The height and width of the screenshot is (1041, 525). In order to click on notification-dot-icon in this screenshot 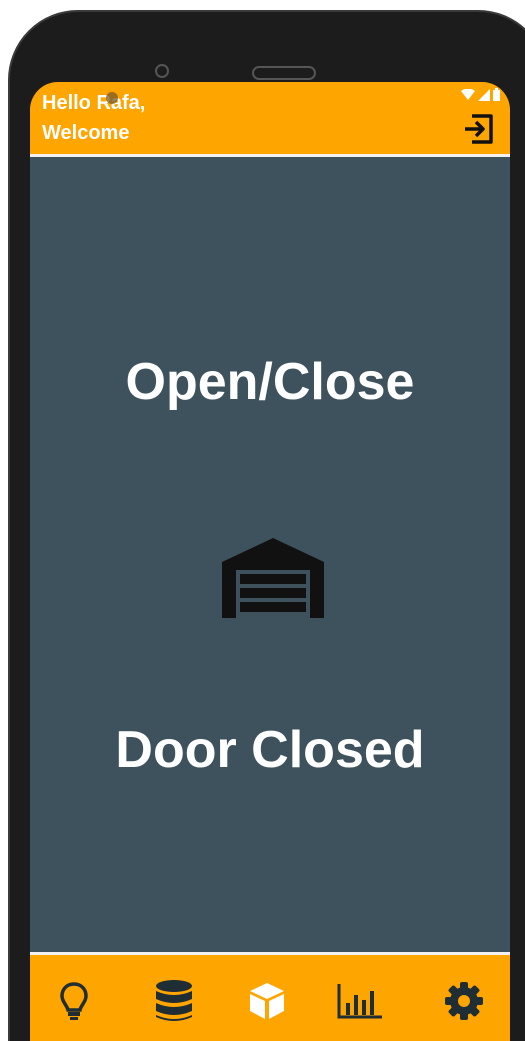, I will do `click(112, 98)`.